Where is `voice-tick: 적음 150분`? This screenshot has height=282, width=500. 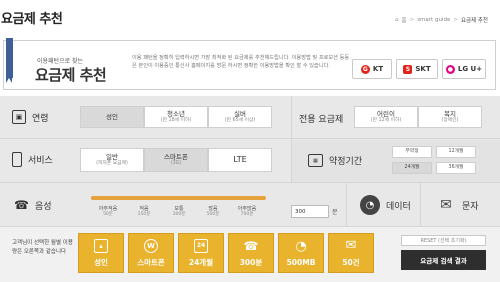
voice-tick: 적음 150분 is located at coordinates (144, 212).